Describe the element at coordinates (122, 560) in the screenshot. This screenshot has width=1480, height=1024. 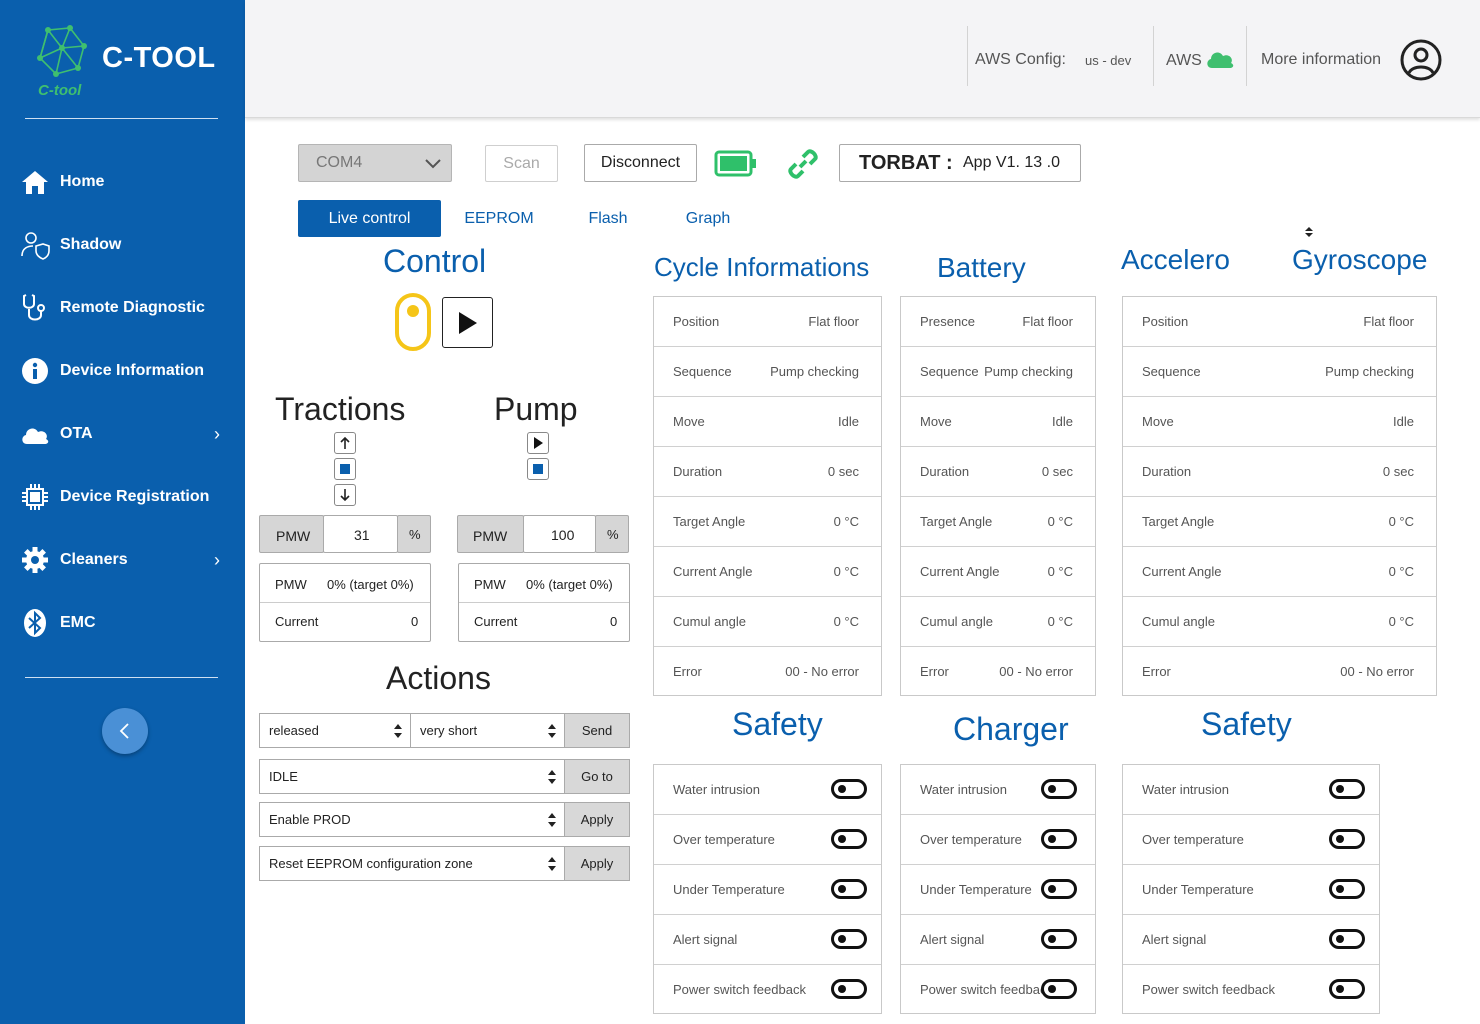
I see `nav-item-cleaners: Cleaners ›` at that location.